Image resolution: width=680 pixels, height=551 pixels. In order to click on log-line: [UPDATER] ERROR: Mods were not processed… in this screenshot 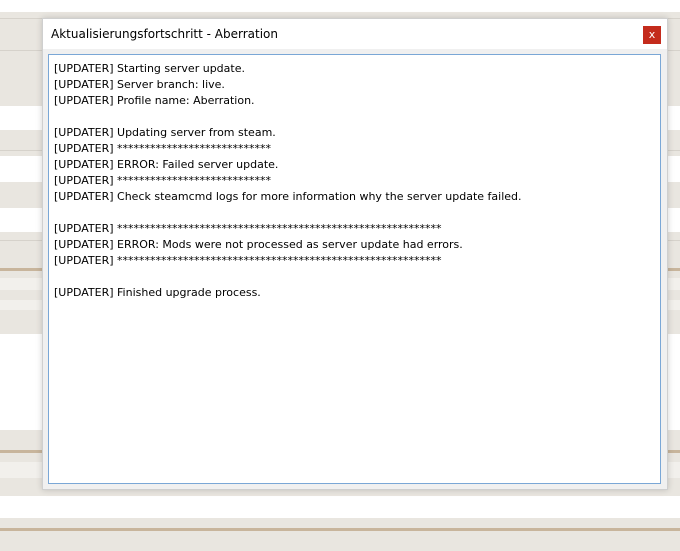, I will do `click(258, 244)`.